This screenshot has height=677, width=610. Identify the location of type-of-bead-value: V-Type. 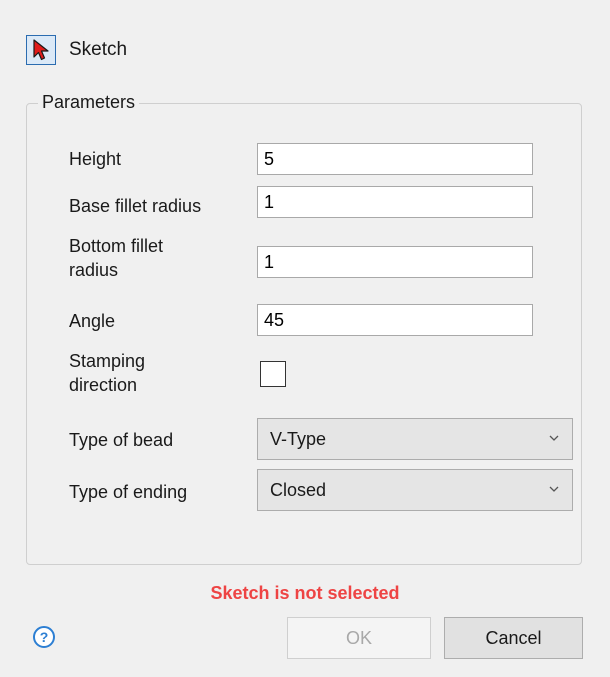
(298, 438).